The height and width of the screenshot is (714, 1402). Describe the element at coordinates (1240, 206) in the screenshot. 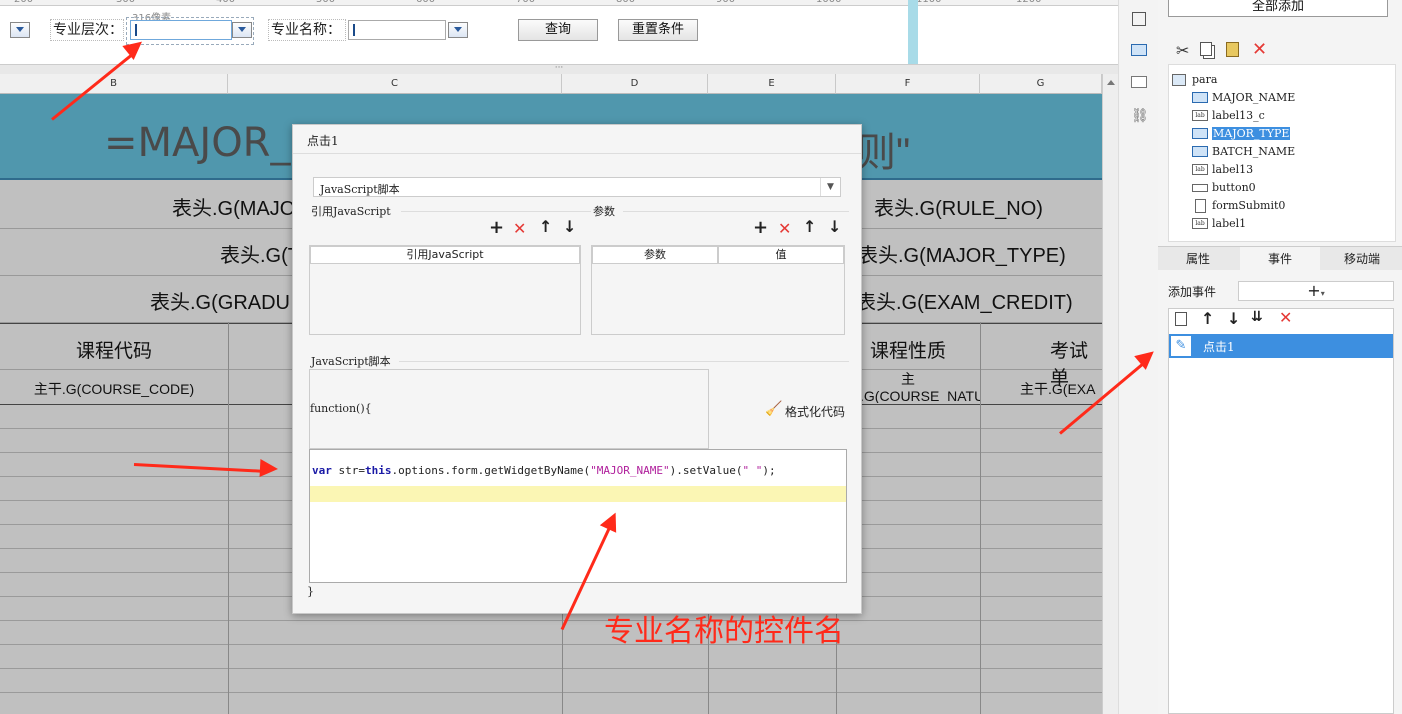

I see `tree-item-formsubmit0: formSubmit0` at that location.